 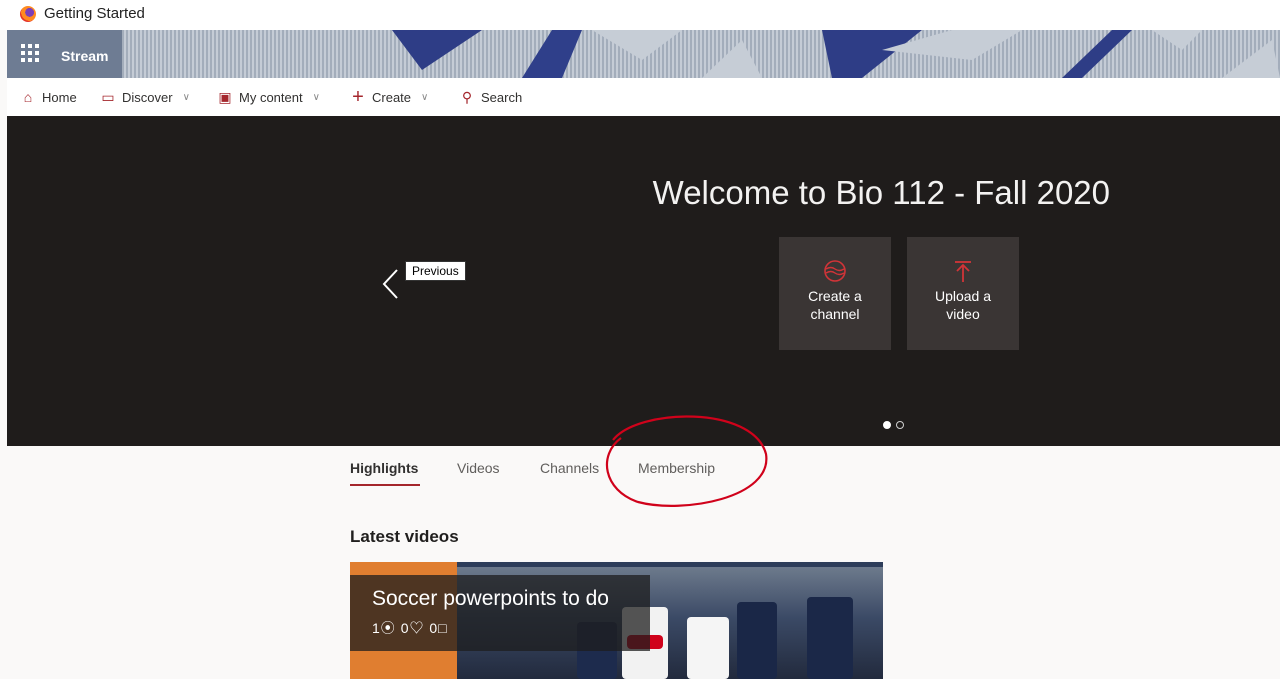 I want to click on upload-video-line2: video, so click(x=963, y=314).